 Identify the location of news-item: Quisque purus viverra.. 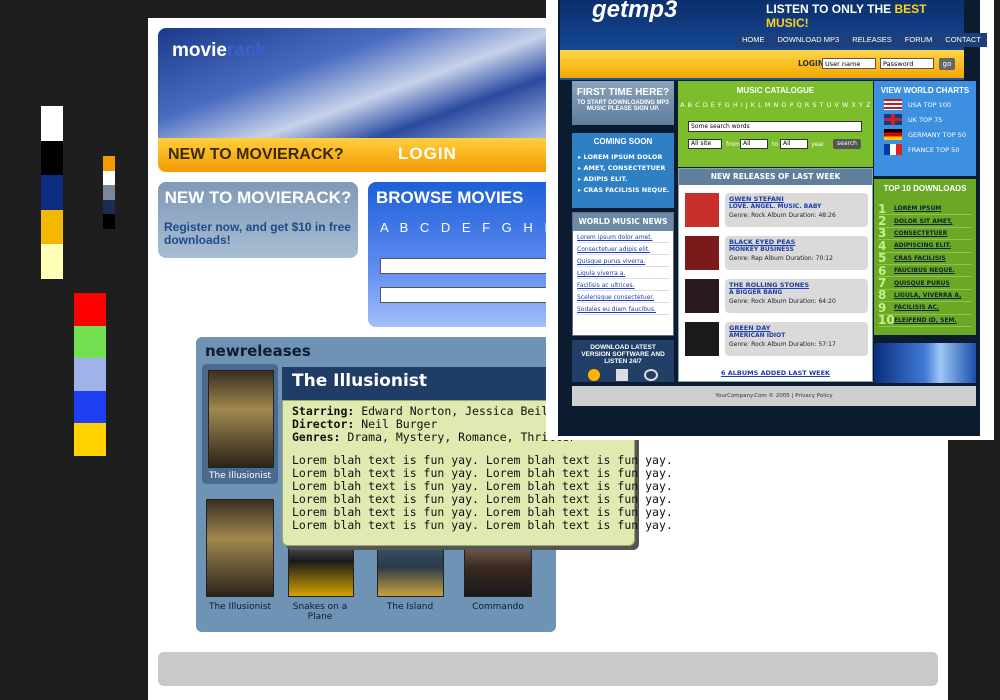
(623, 262).